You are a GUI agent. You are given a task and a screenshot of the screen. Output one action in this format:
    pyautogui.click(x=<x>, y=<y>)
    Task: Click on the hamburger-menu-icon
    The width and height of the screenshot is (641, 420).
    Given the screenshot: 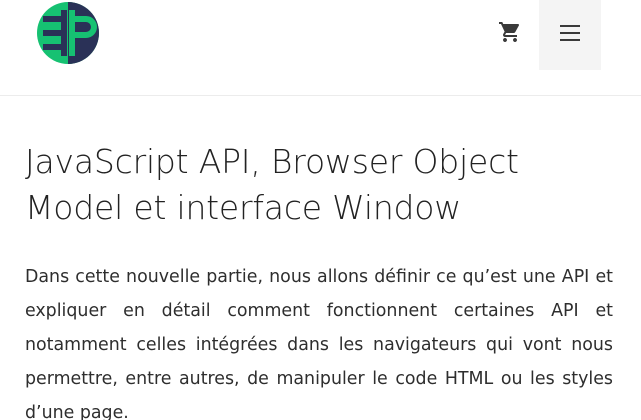 What is the action you would take?
    pyautogui.click(x=570, y=33)
    